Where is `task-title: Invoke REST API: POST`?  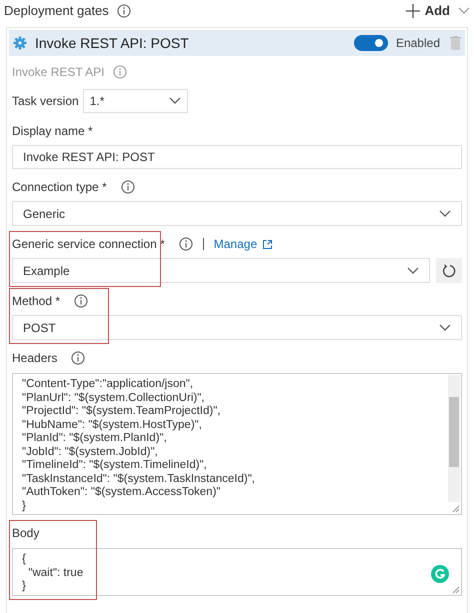 task-title: Invoke REST API: POST is located at coordinates (112, 43).